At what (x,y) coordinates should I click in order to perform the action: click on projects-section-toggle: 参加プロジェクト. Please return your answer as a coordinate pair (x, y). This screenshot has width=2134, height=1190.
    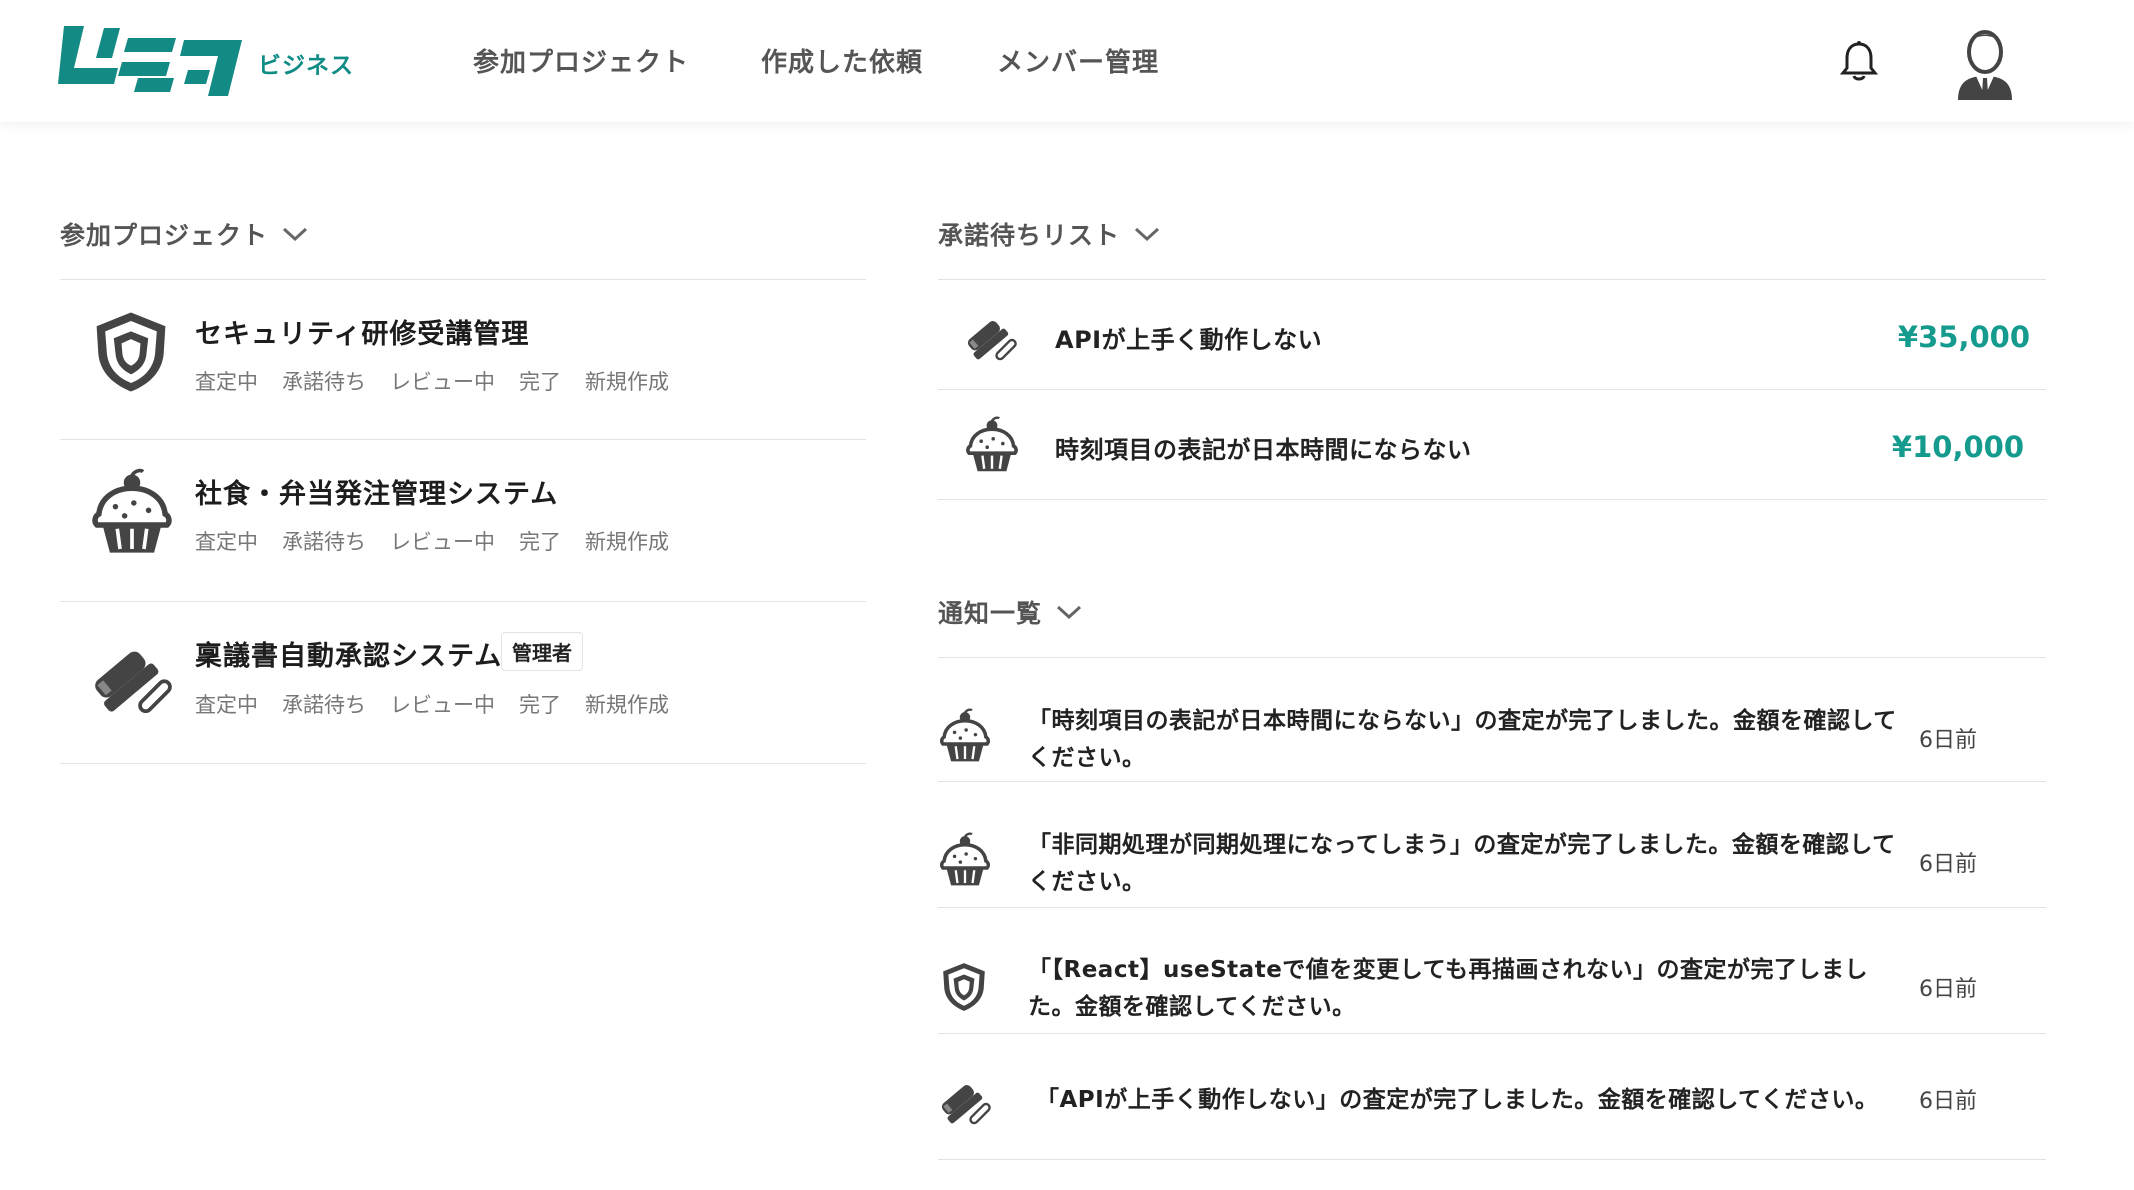
    Looking at the image, I should click on (184, 234).